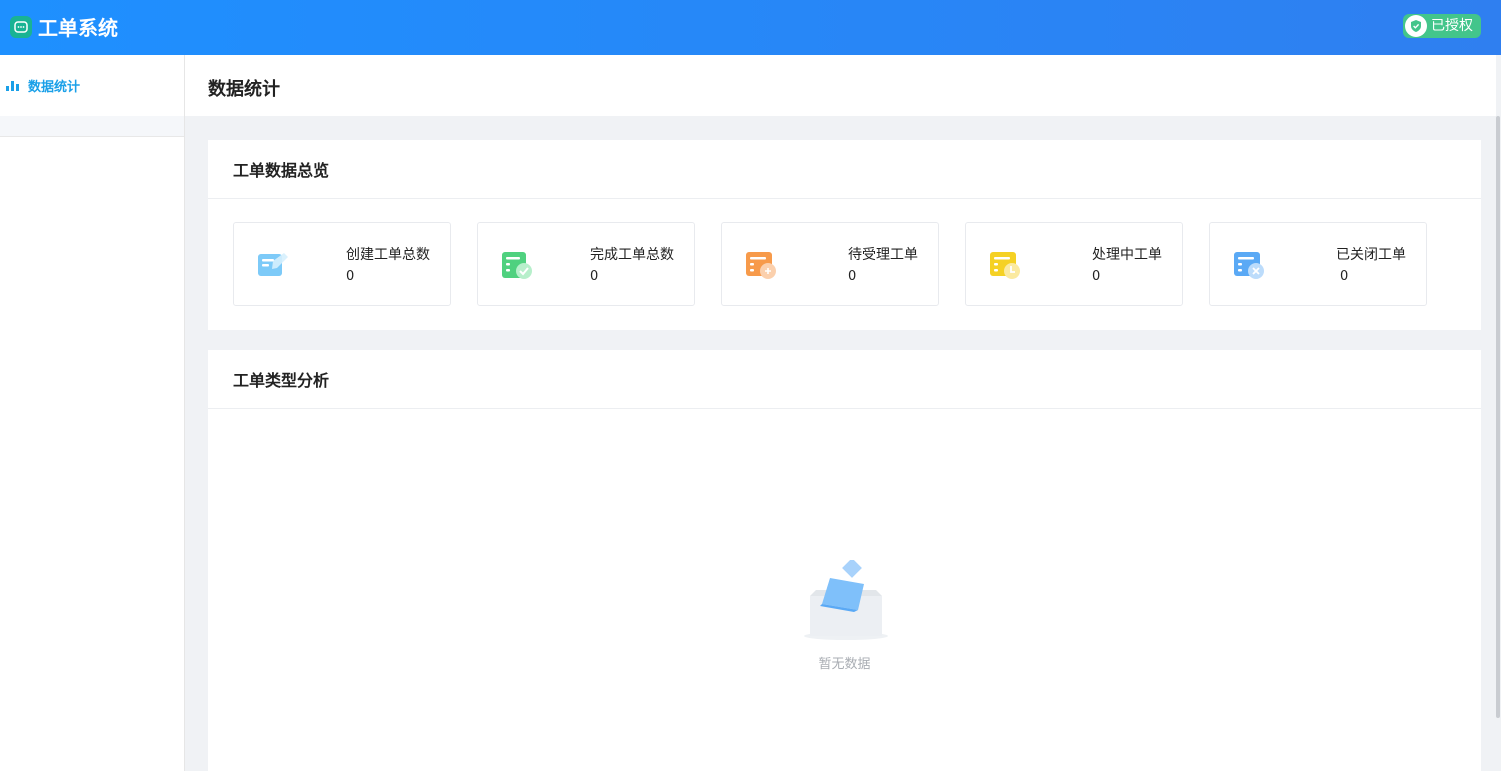 The image size is (1501, 771). I want to click on empty-box-icon, so click(846, 600).